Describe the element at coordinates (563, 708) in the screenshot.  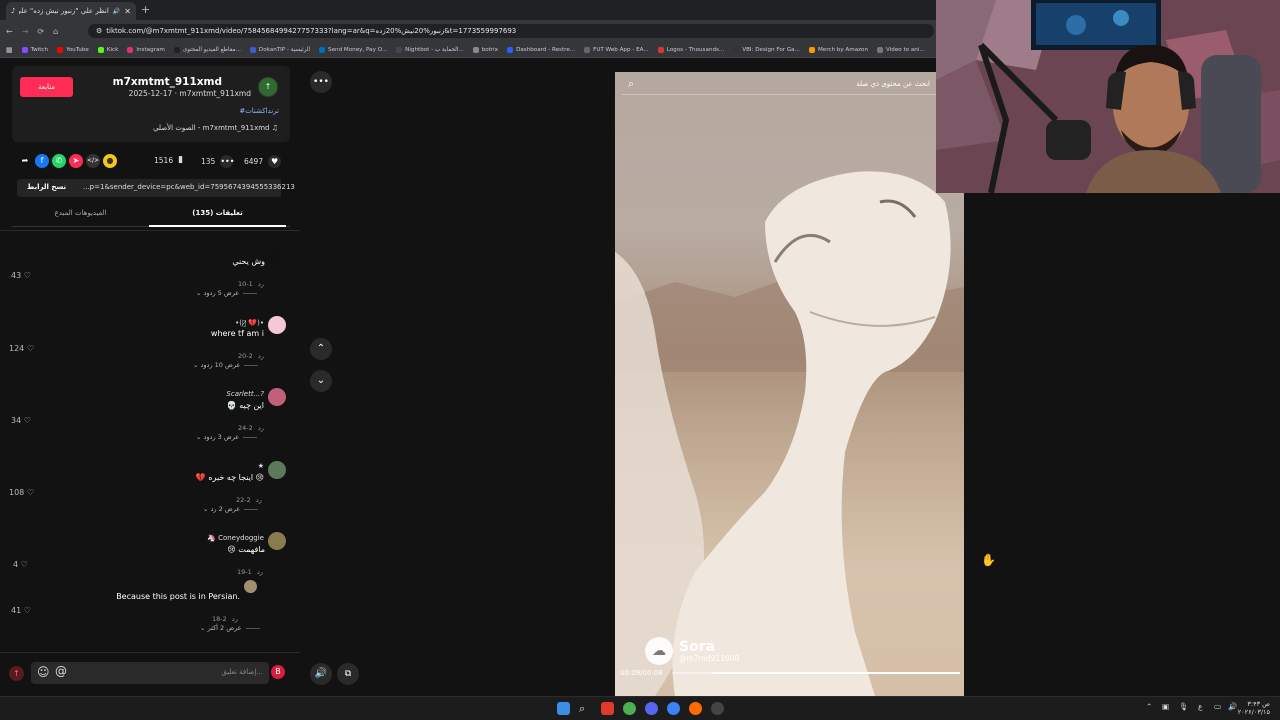
I see `start-icon` at that location.